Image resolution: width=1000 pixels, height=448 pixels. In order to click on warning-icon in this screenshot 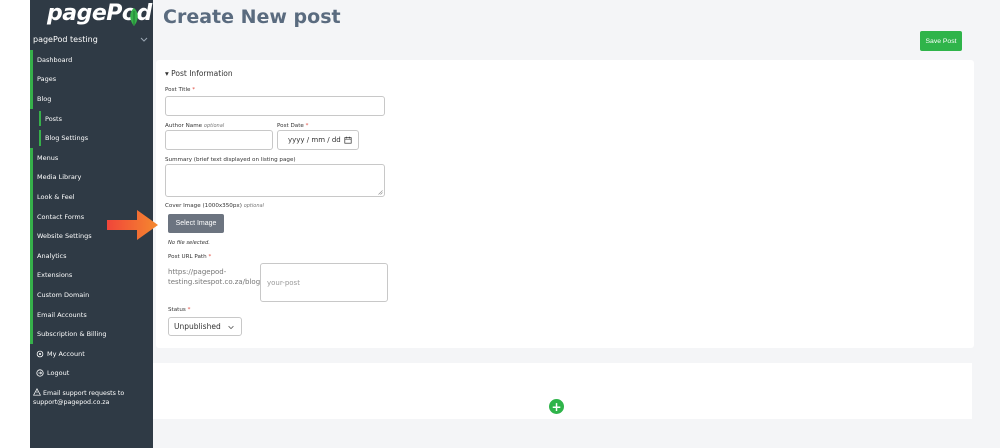, I will do `click(37, 392)`.